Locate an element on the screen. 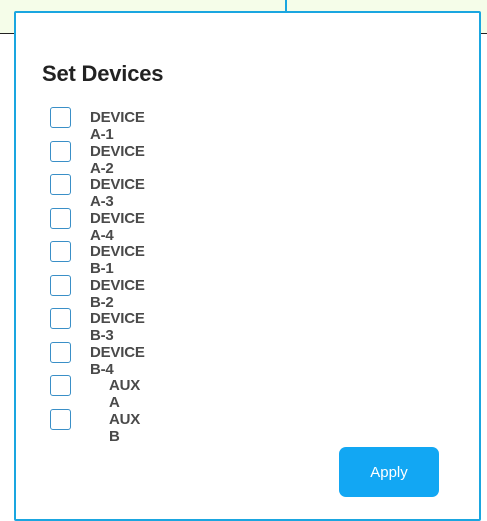  device-item-a4: DEVICE A-4 is located at coordinates (97, 225).